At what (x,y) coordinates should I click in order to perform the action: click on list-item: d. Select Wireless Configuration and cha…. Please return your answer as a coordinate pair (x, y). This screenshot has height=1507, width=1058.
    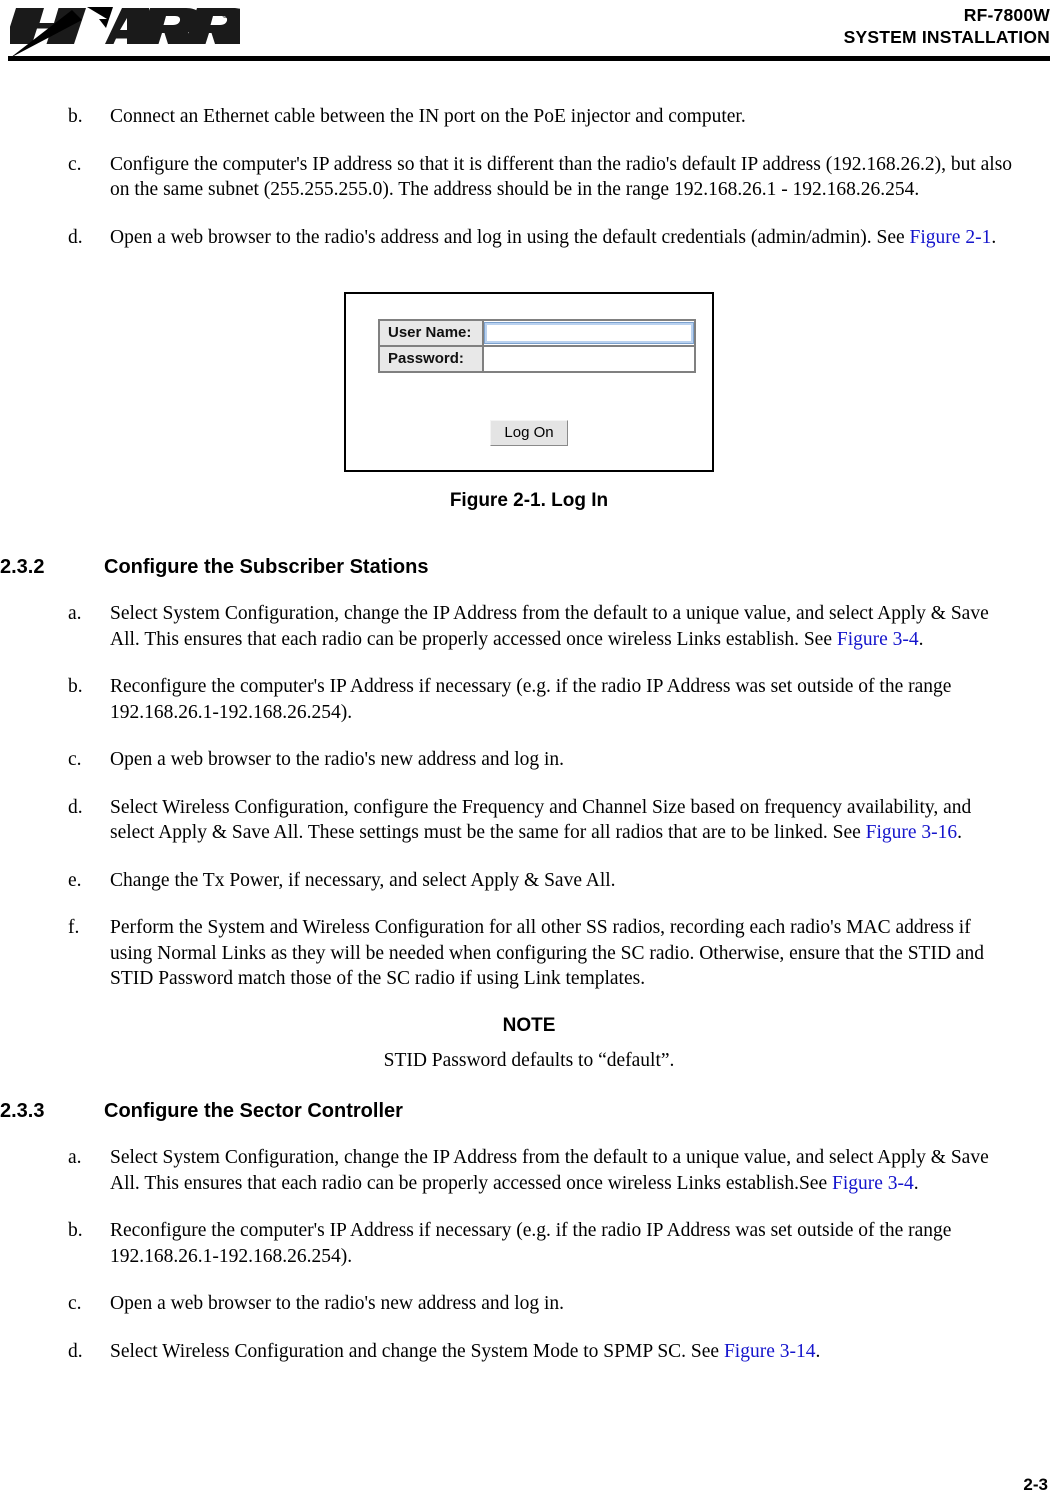
    Looking at the image, I should click on (529, 1352).